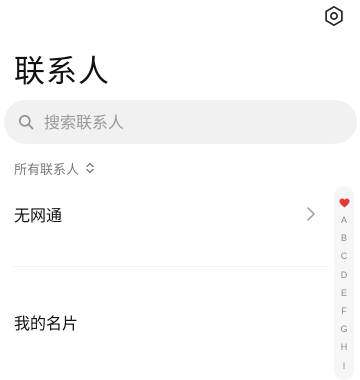 This screenshot has height=380, width=360. I want to click on contact-row: 无网通, so click(165, 214).